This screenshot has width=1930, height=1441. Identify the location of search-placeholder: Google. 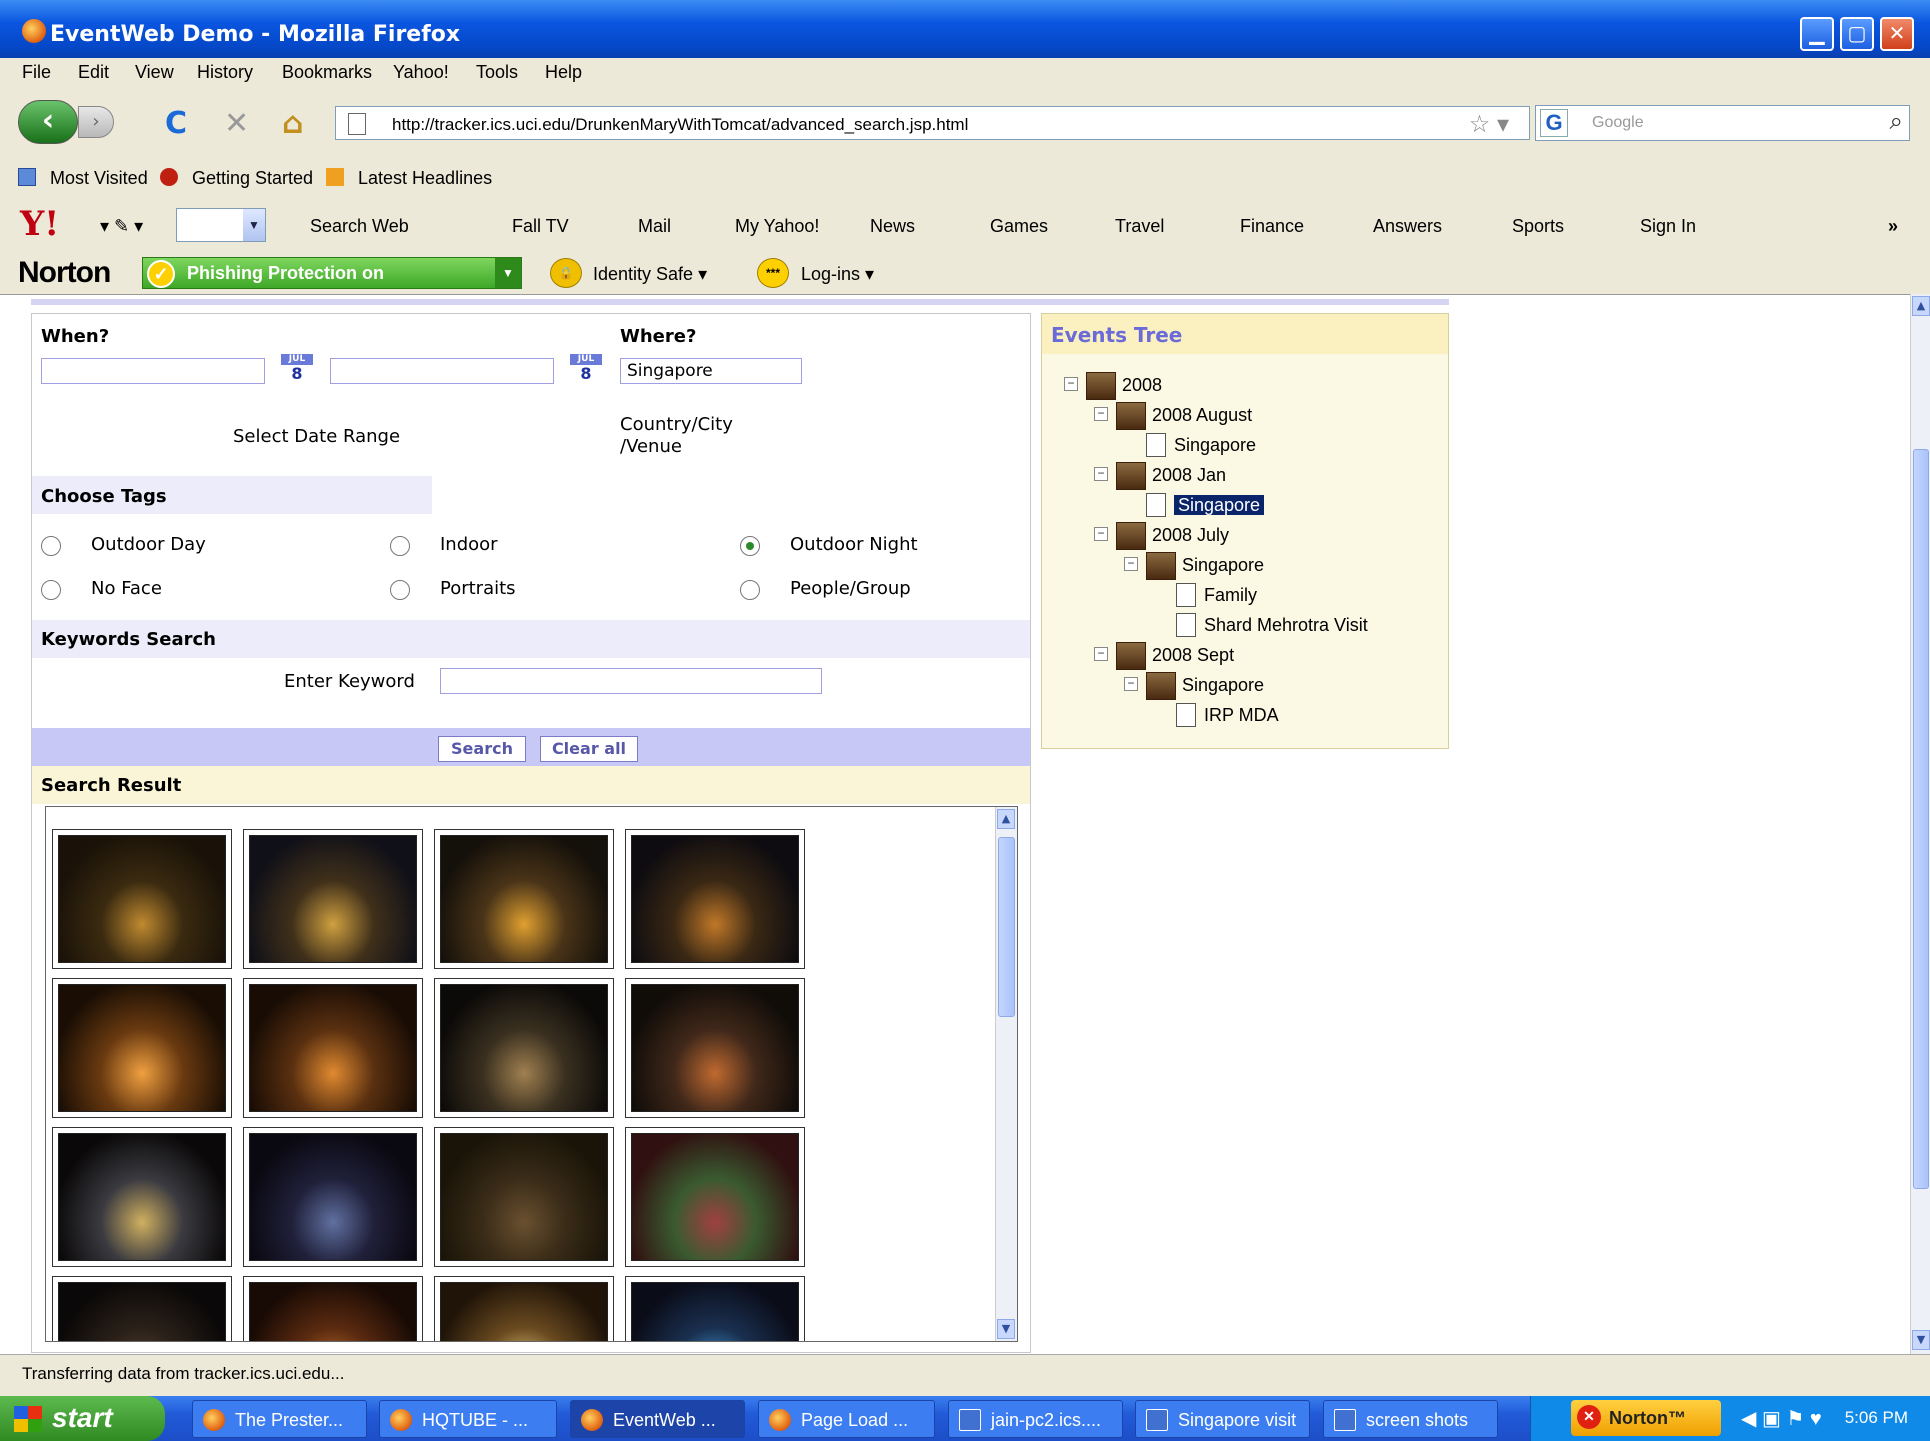
(1618, 123).